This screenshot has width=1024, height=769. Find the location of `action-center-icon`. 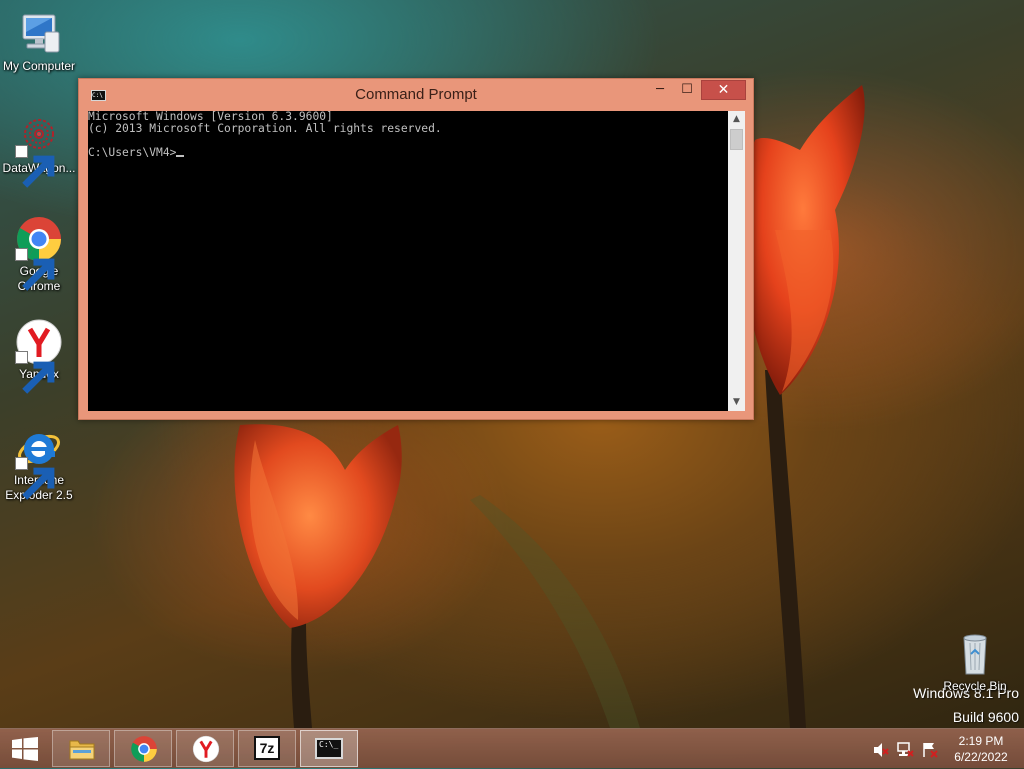

action-center-icon is located at coordinates (930, 750).